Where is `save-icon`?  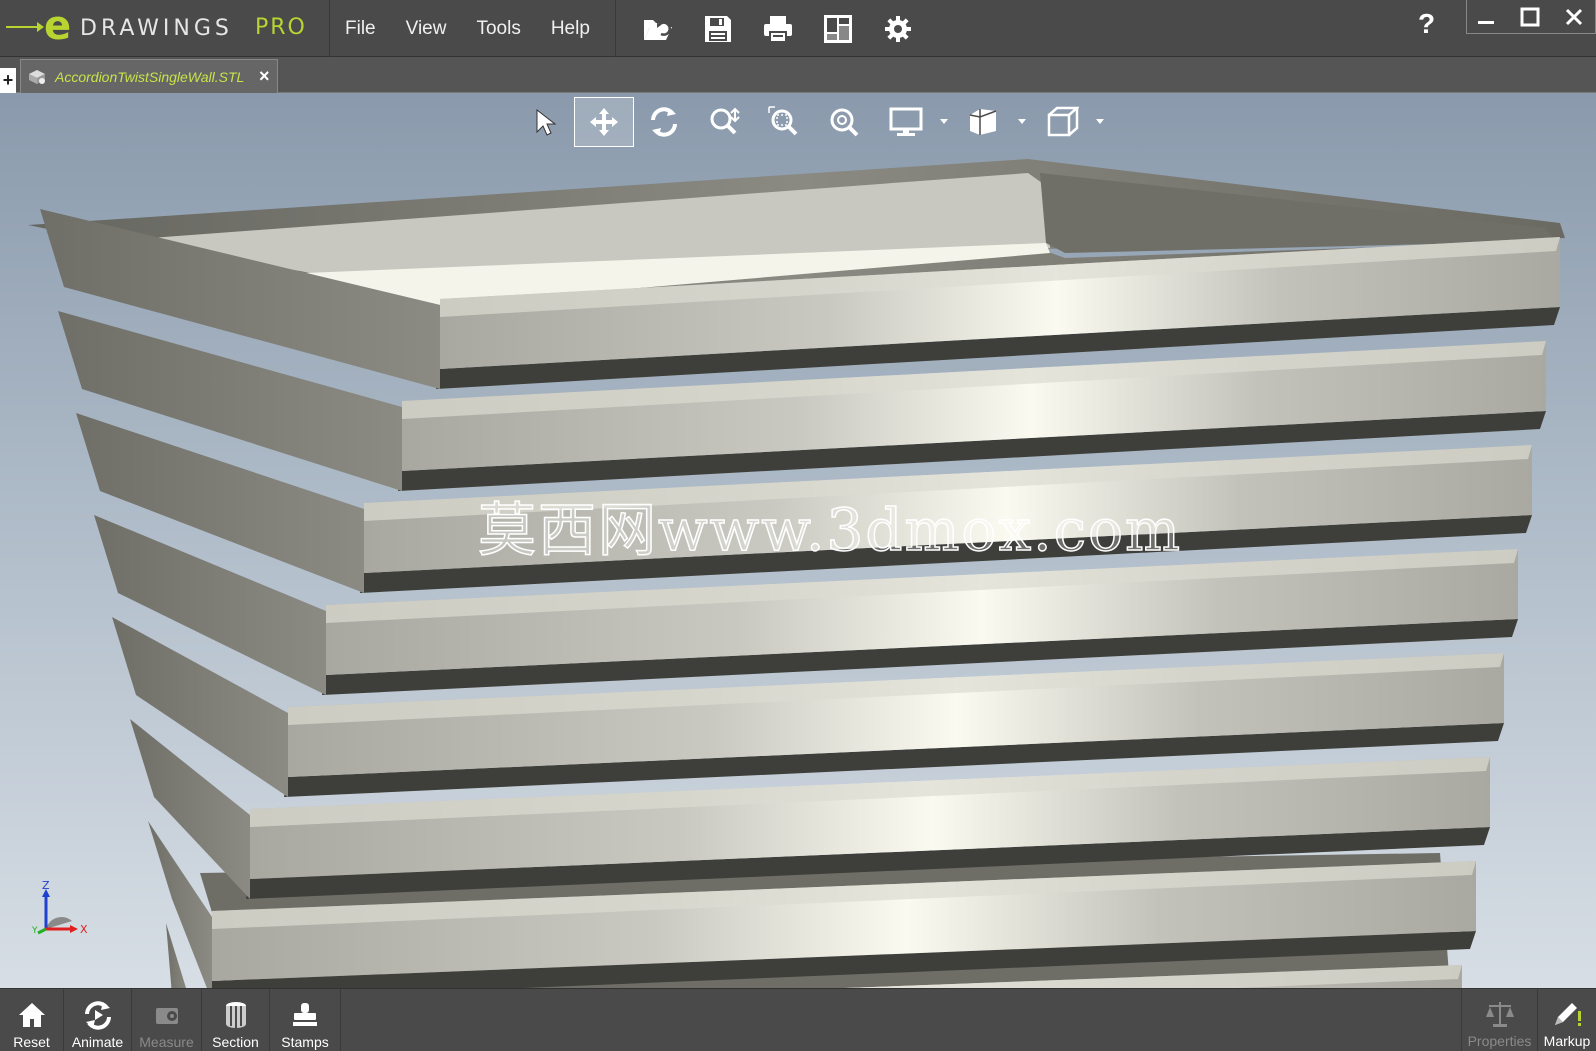
save-icon is located at coordinates (718, 28).